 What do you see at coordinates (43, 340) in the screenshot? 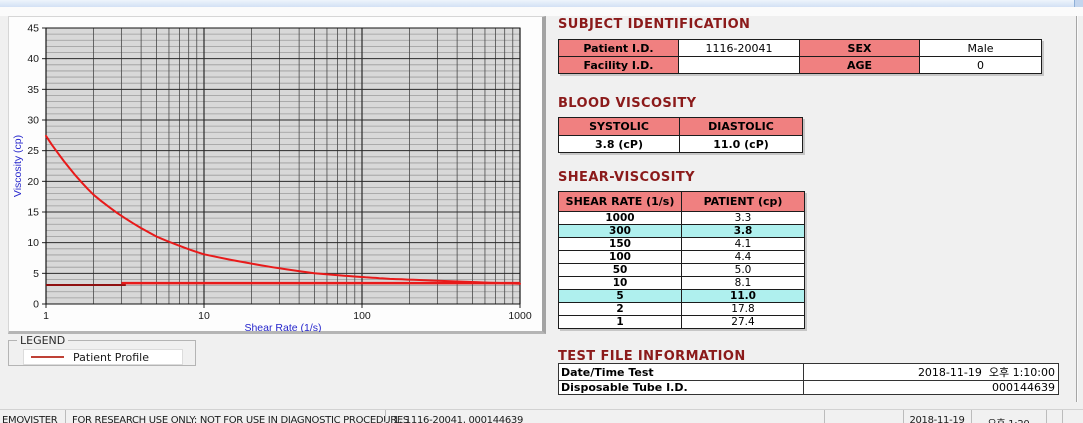
I see `legend-title: LEGEND` at bounding box center [43, 340].